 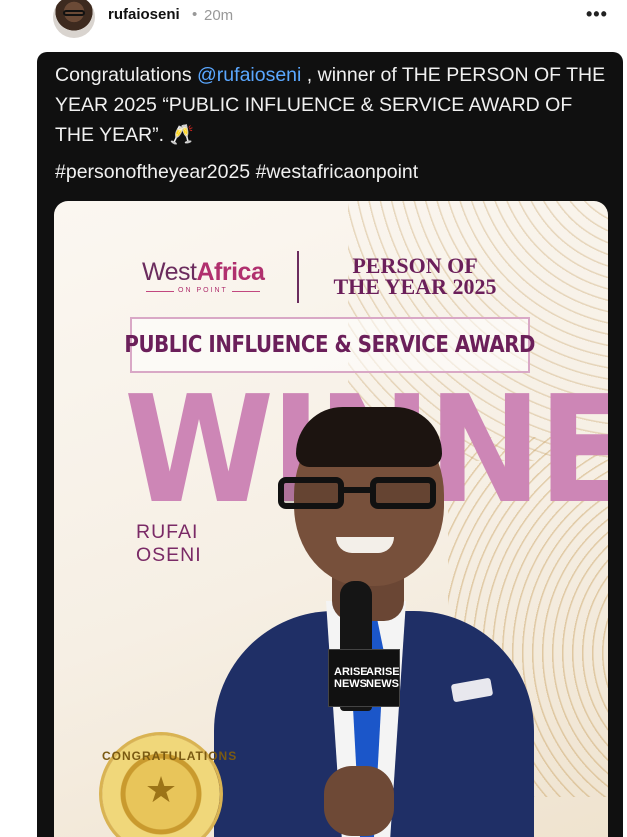 What do you see at coordinates (597, 14) in the screenshot?
I see `more-options-icon: •••` at bounding box center [597, 14].